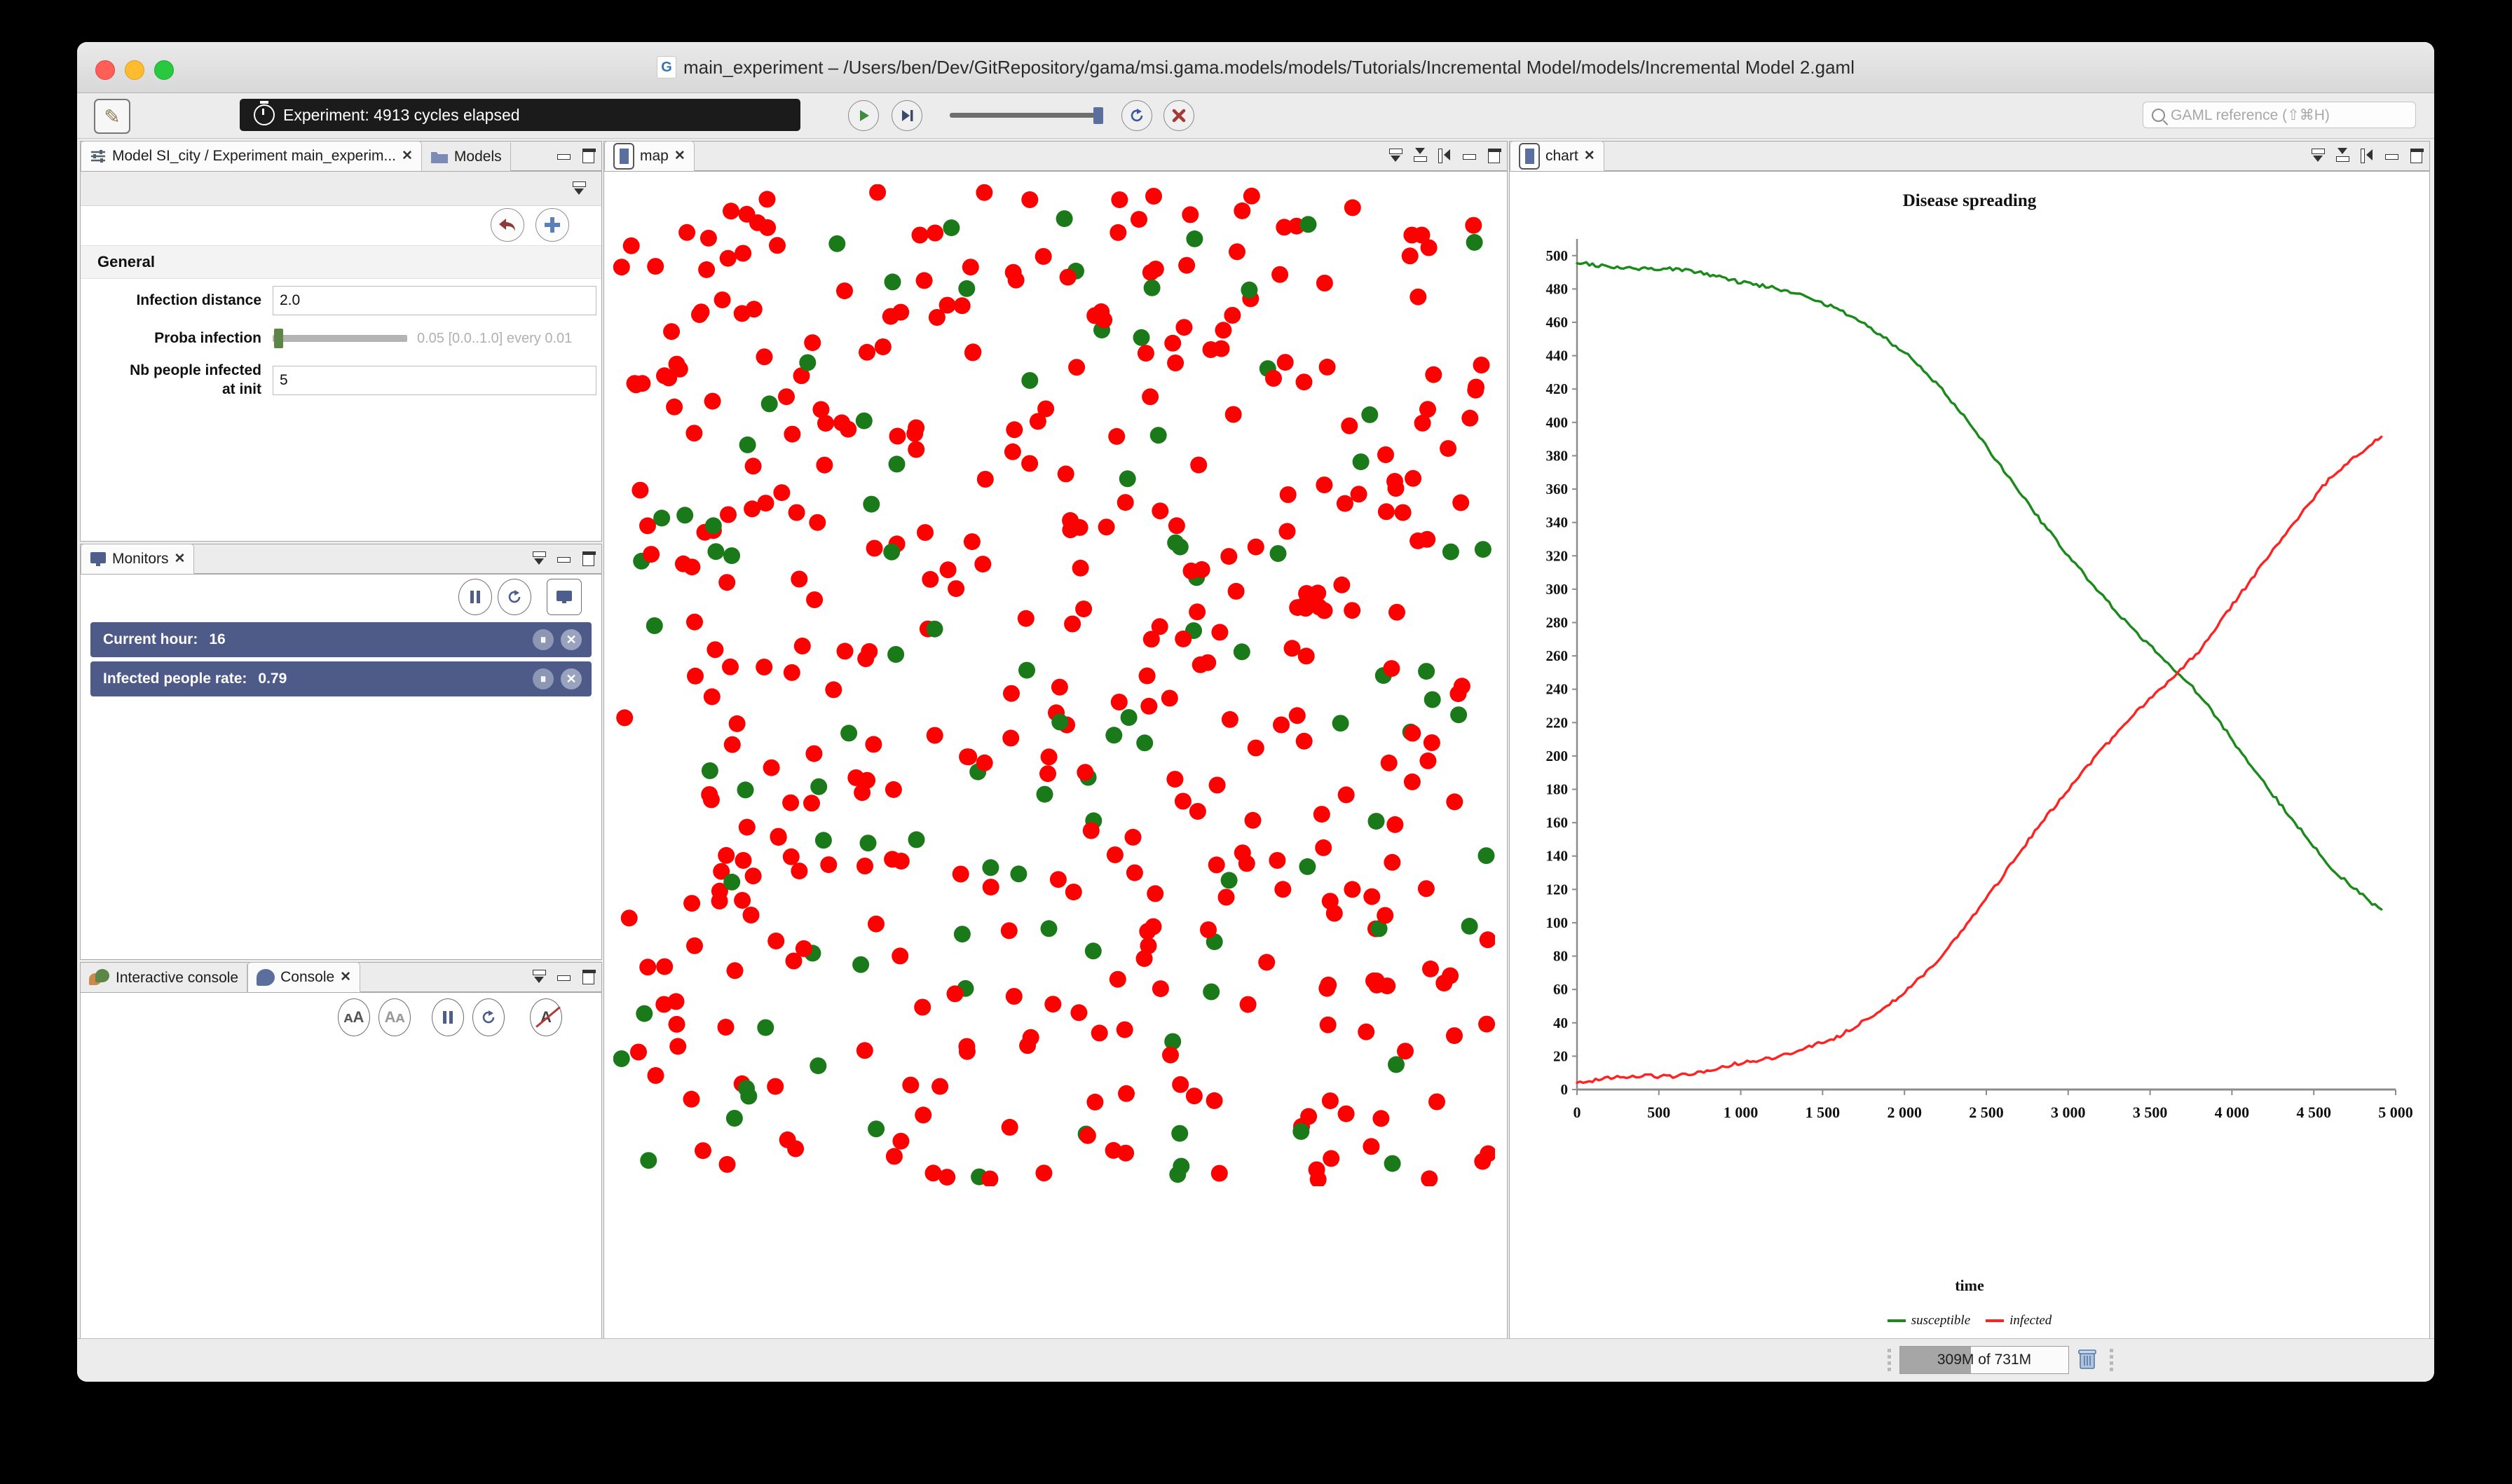 Image resolution: width=2512 pixels, height=1484 pixels. Describe the element at coordinates (99, 977) in the screenshot. I see `chat-bubbles-icon` at that location.